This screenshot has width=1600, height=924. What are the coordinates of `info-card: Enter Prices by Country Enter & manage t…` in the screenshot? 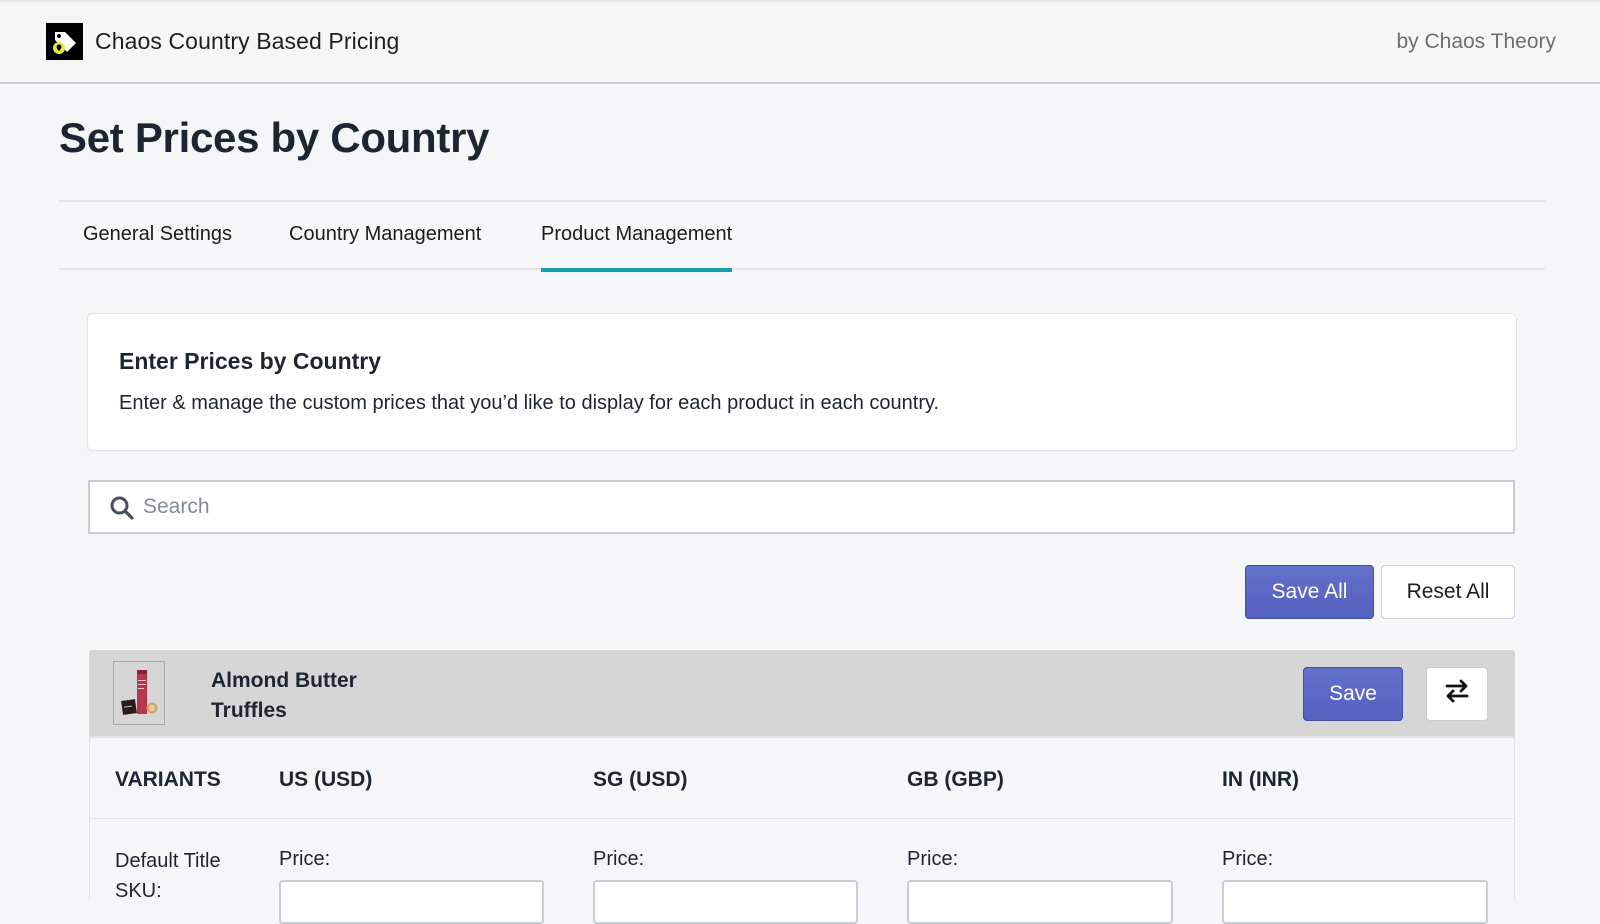 It's located at (802, 382).